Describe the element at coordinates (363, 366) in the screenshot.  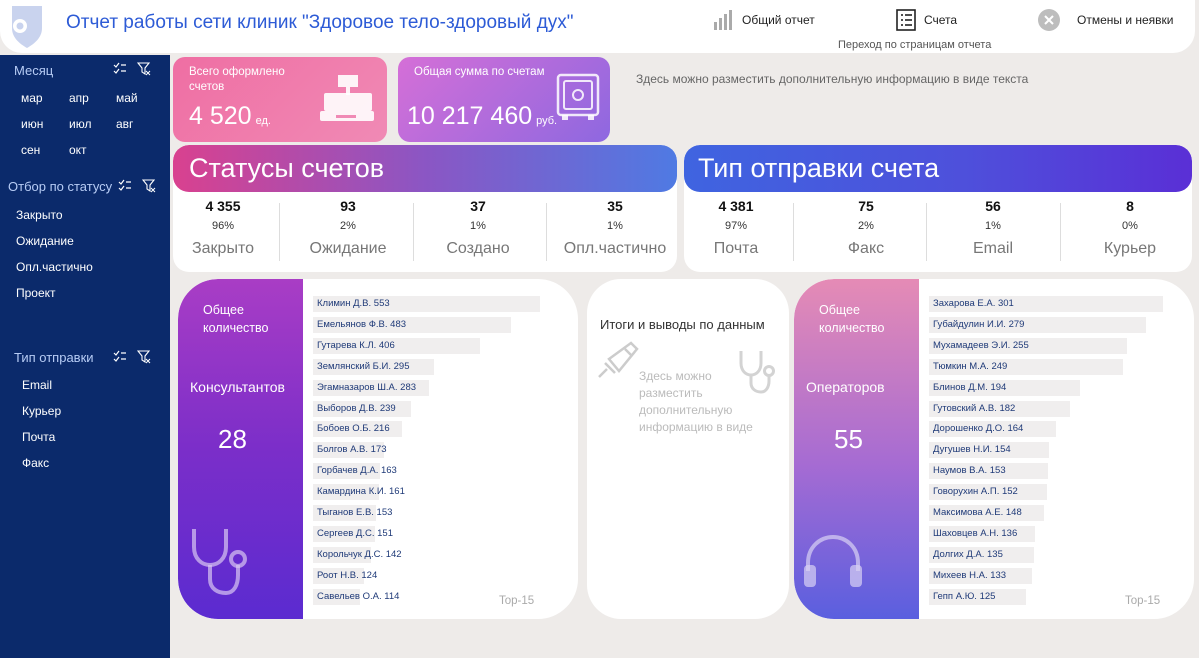
I see `consultant-bar-label: Землянский Б.И. 295` at that location.